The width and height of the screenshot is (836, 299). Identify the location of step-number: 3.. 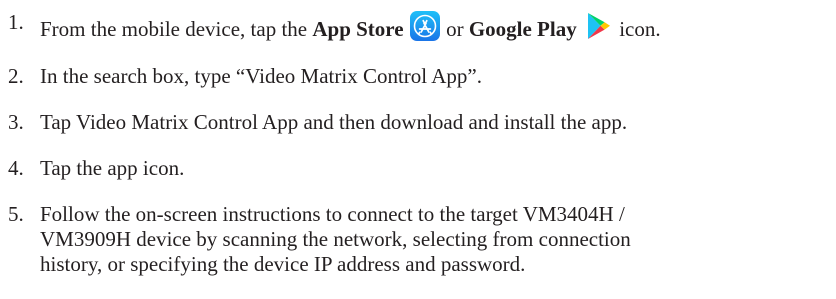
(16, 122).